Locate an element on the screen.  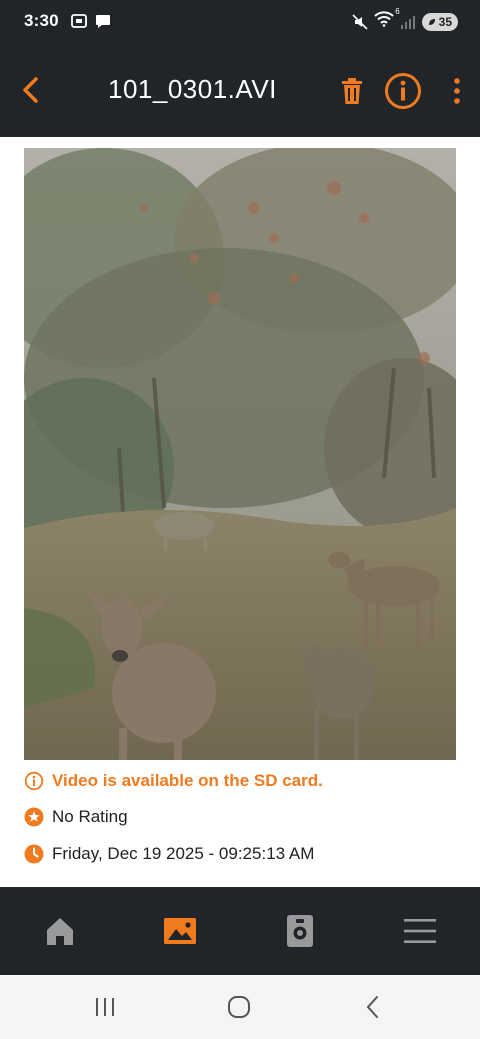
nav-camera is located at coordinates (300, 931).